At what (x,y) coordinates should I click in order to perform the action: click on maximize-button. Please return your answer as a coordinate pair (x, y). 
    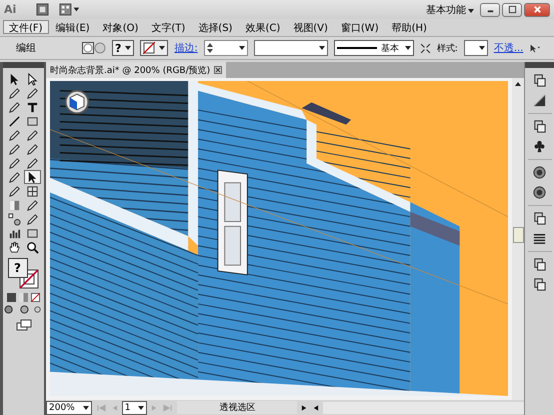
    Looking at the image, I should click on (512, 9).